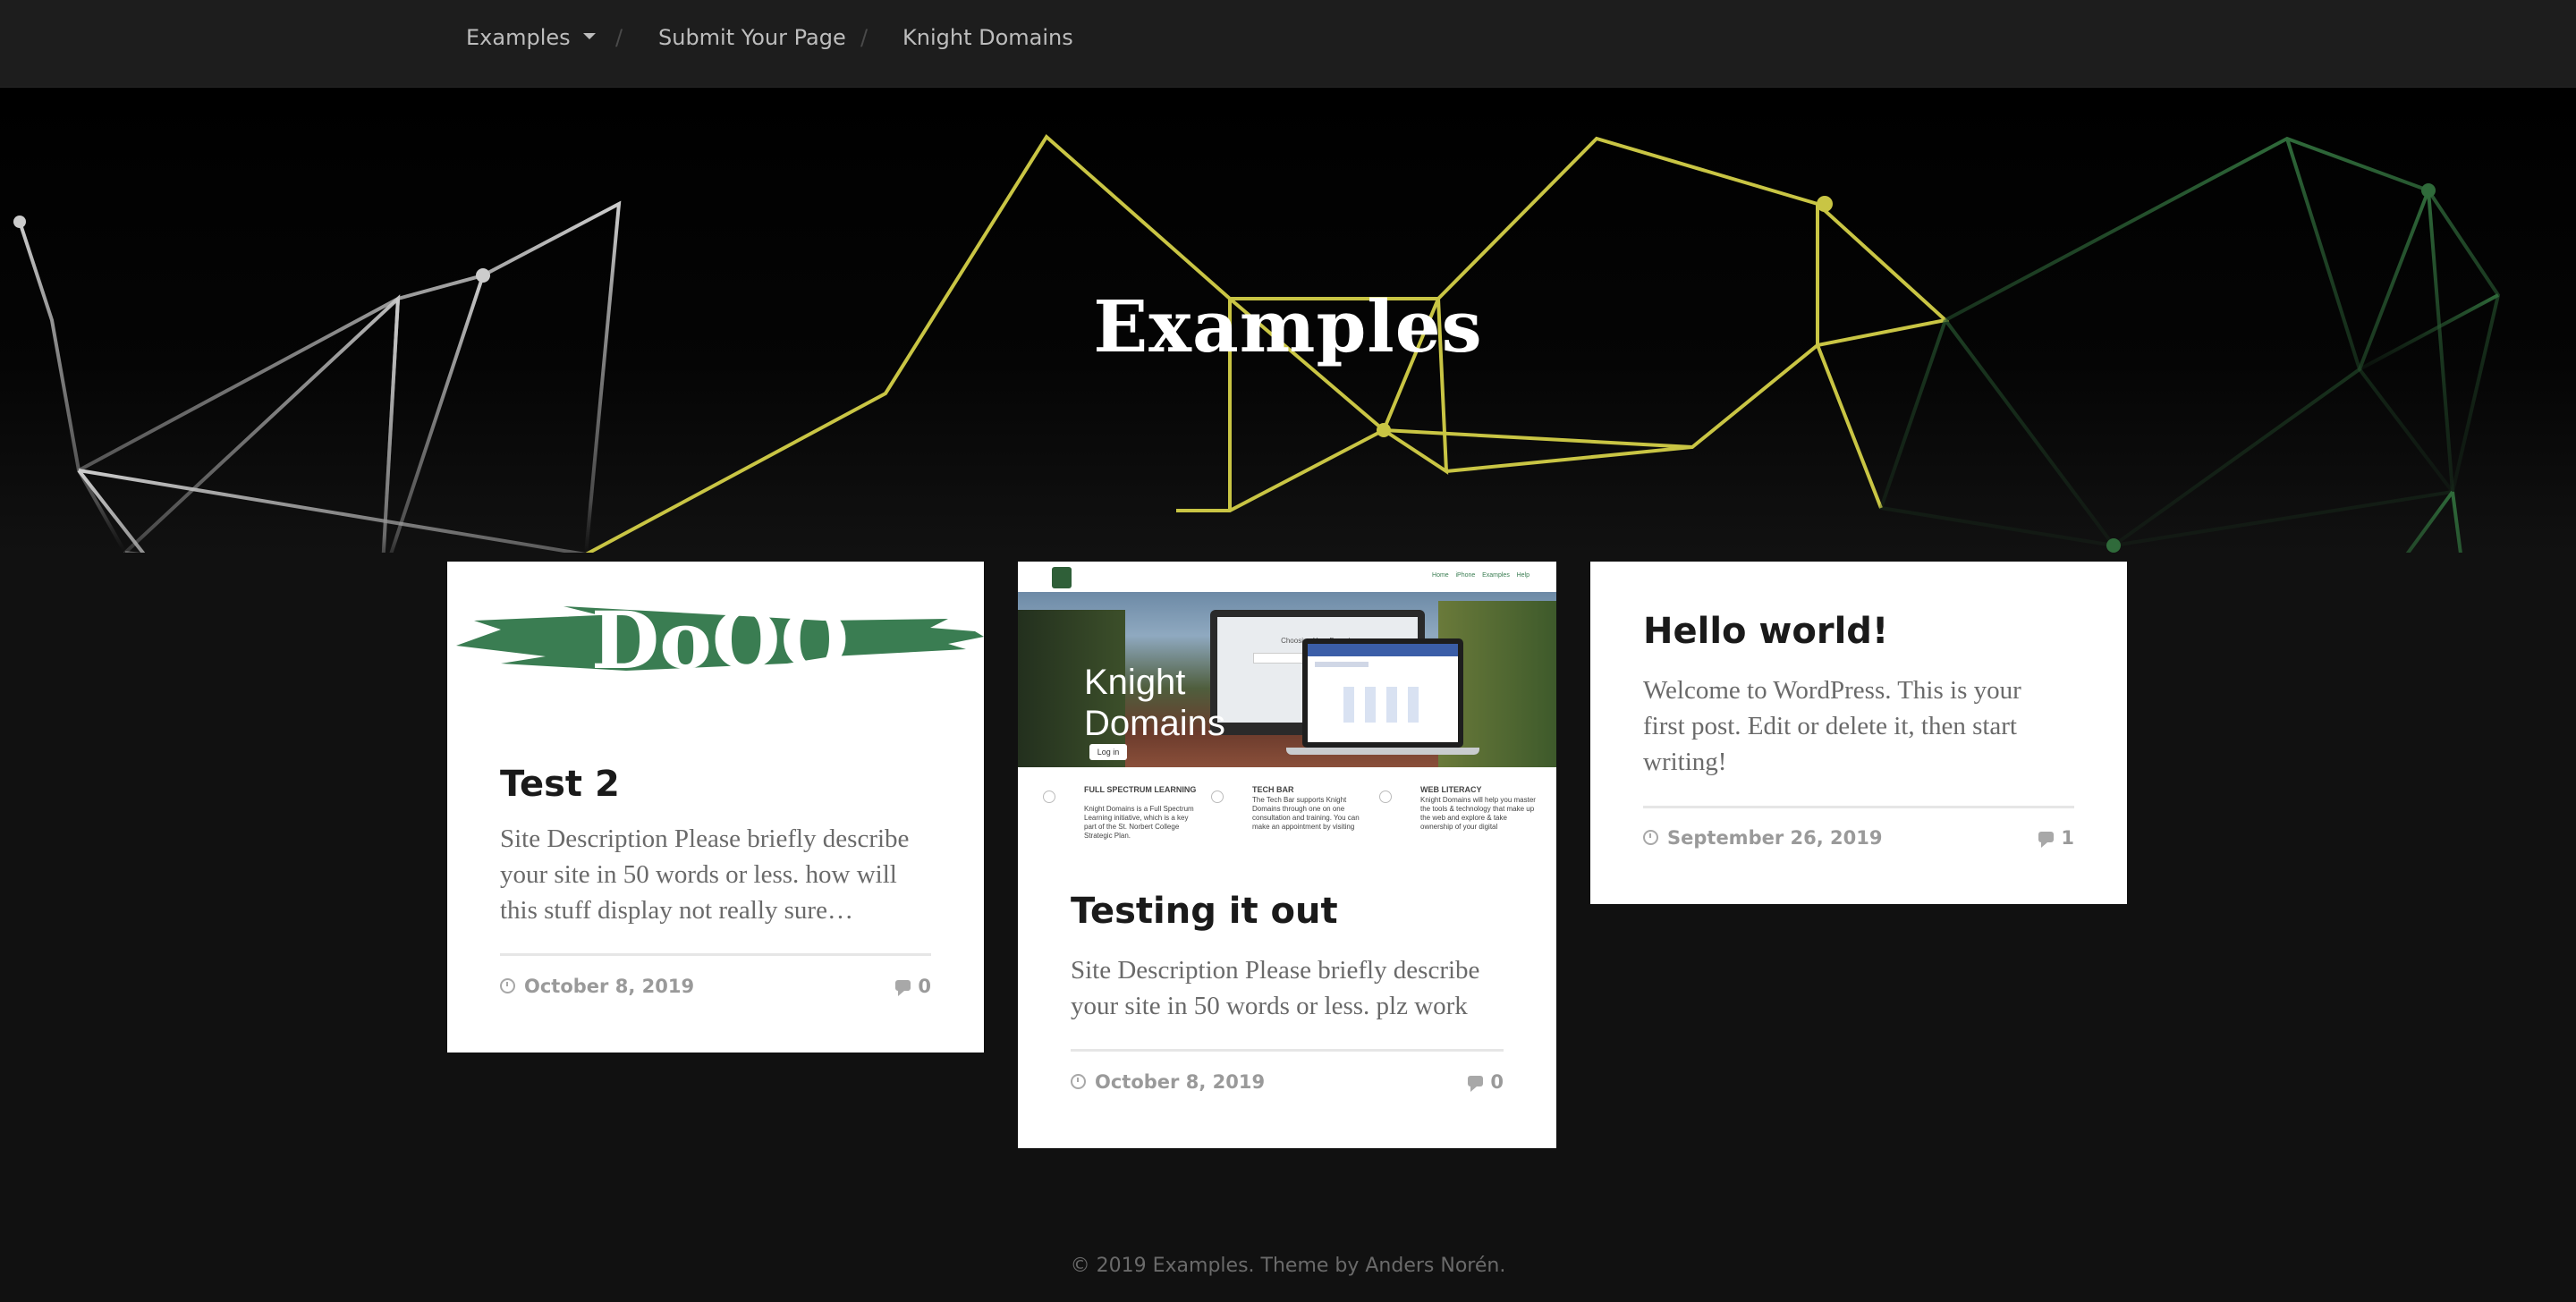  Describe the element at coordinates (1062, 577) in the screenshot. I see `site-logo-icon` at that location.